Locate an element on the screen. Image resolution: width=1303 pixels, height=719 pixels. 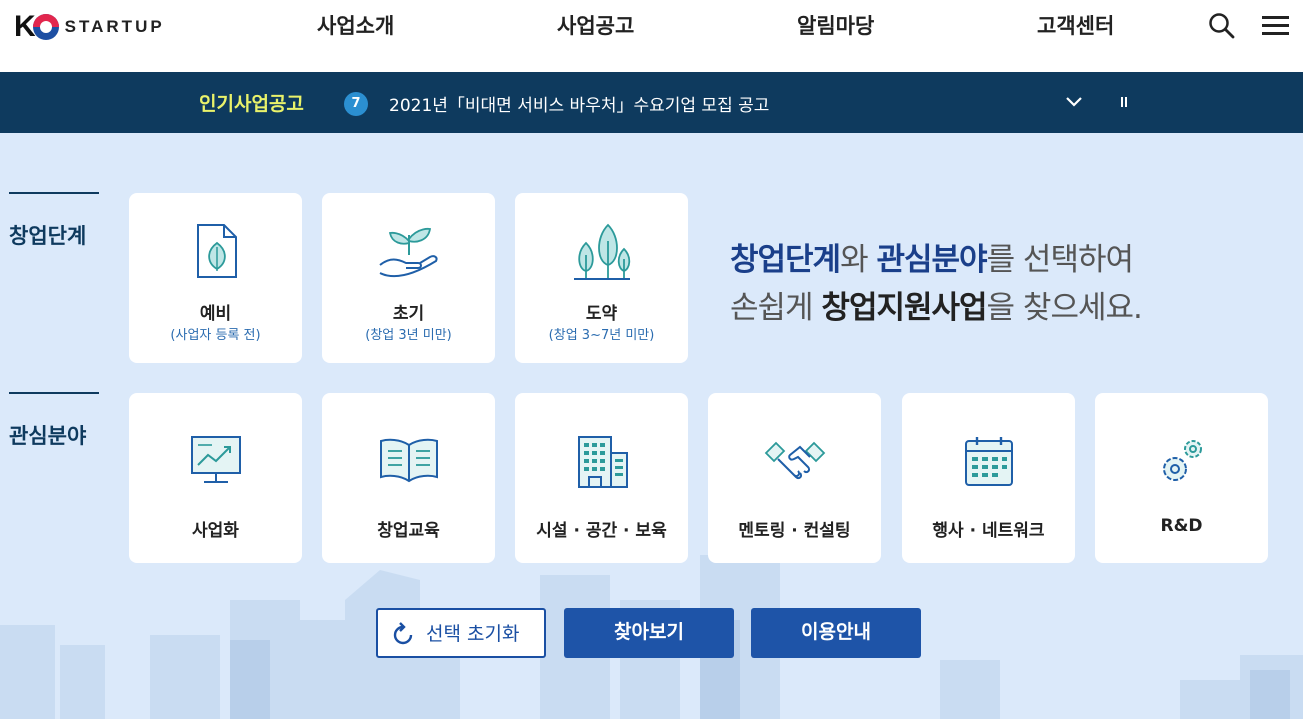
interest-card-title: 사업화 is located at coordinates (215, 531).